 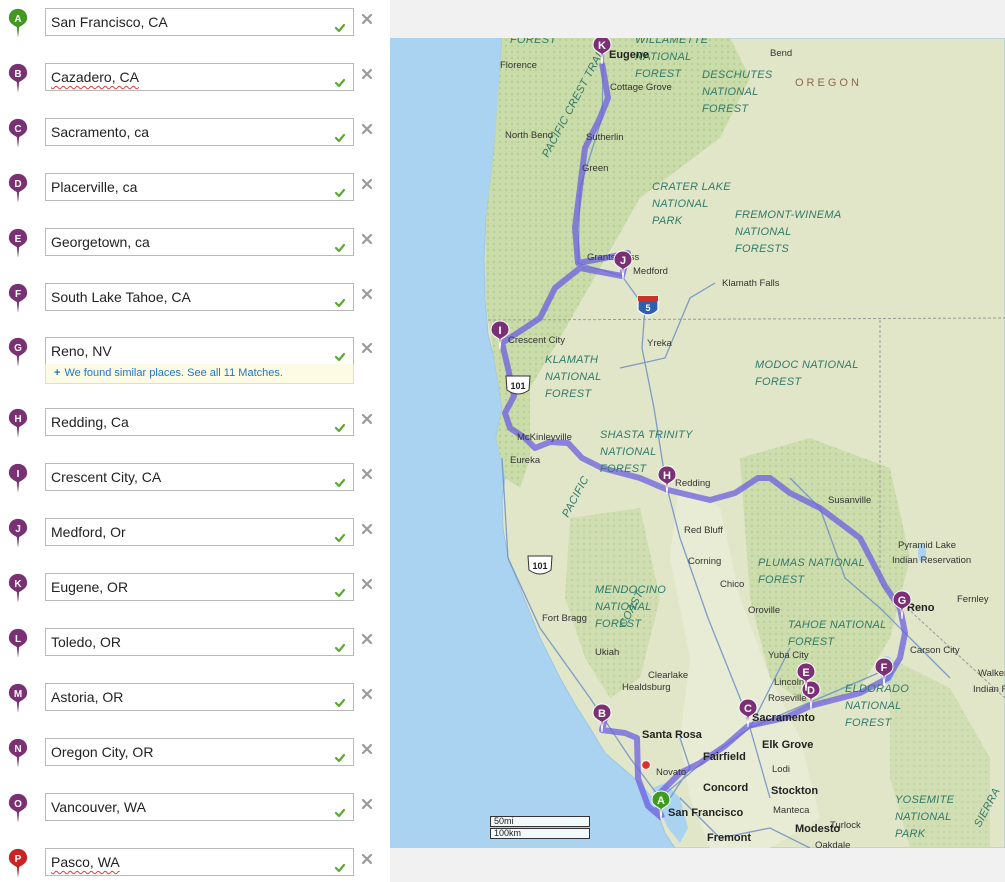 What do you see at coordinates (499, 331) in the screenshot?
I see `route-marker-label: I` at bounding box center [499, 331].